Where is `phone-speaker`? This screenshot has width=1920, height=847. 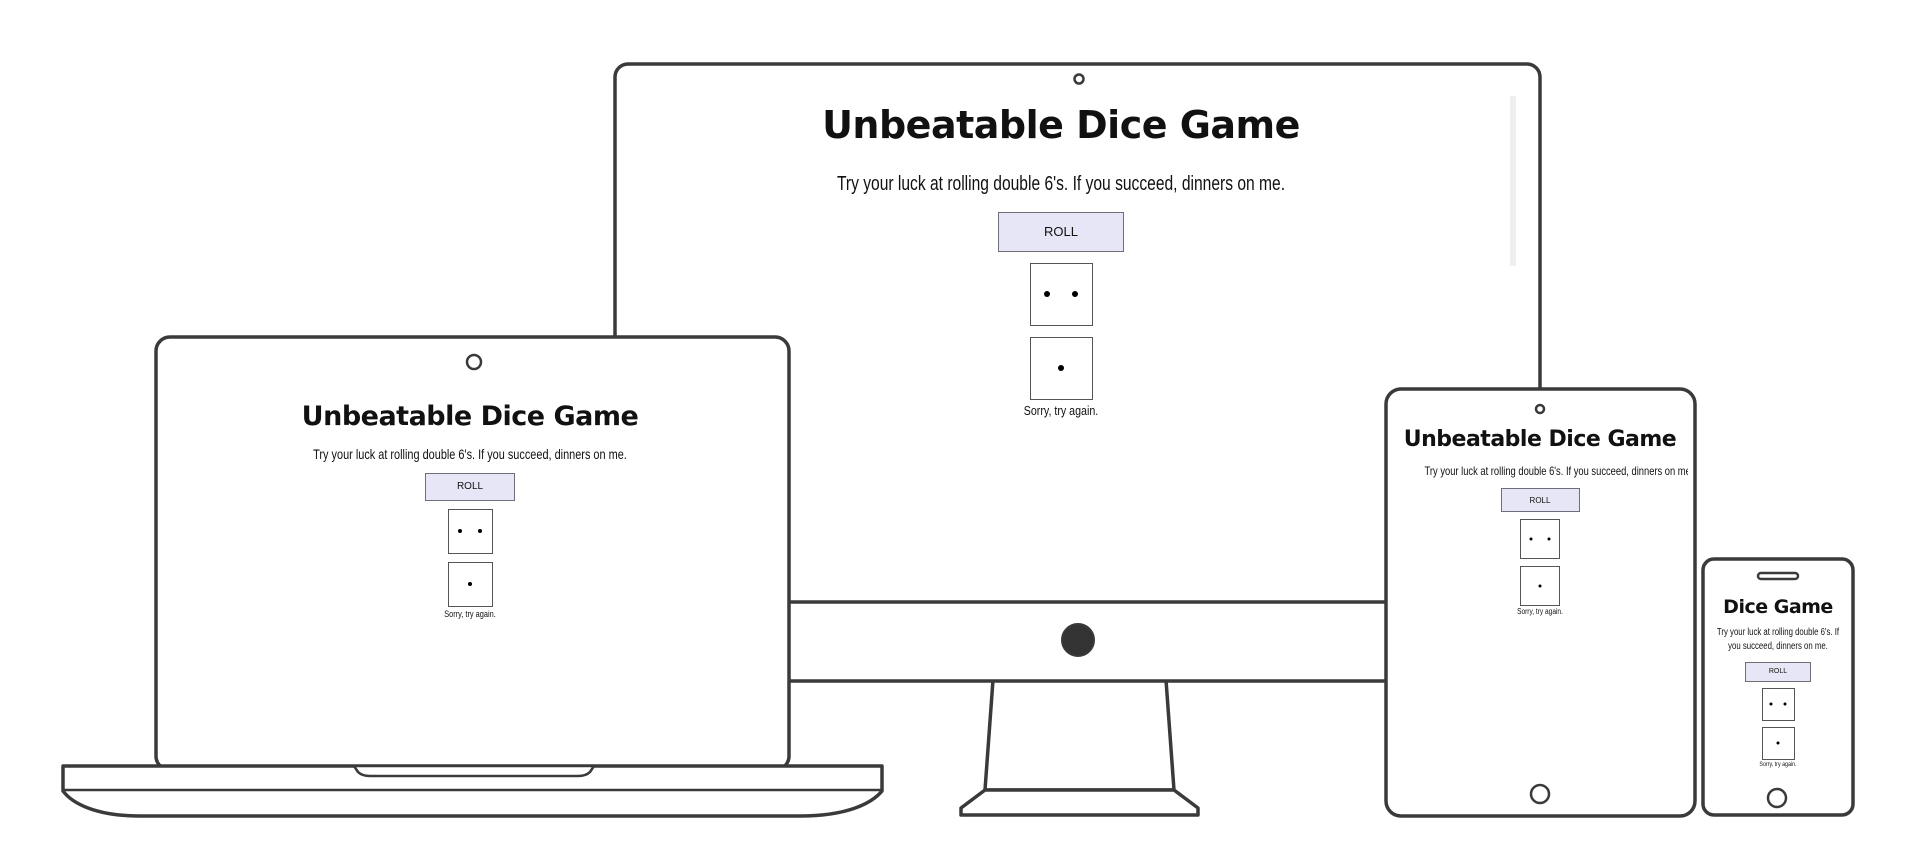 phone-speaker is located at coordinates (1778, 576).